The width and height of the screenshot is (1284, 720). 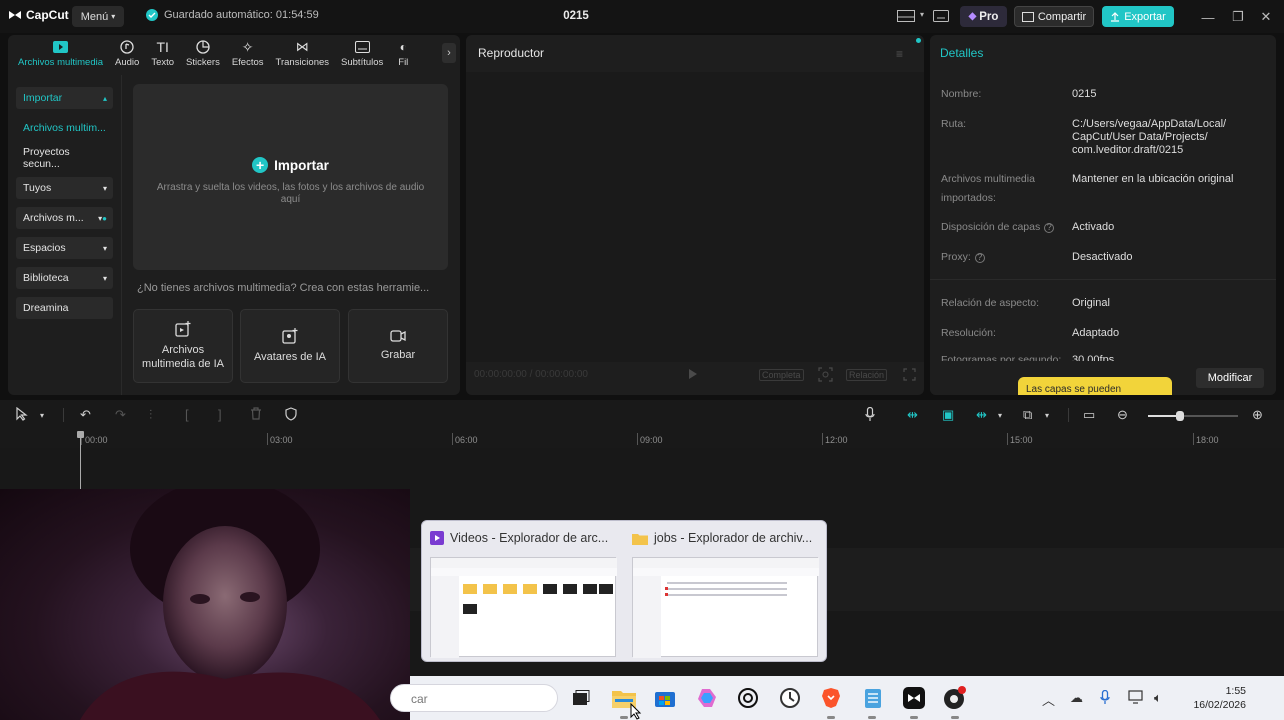 What do you see at coordinates (1238, 17) in the screenshot?
I see `restore-icon: ❐` at bounding box center [1238, 17].